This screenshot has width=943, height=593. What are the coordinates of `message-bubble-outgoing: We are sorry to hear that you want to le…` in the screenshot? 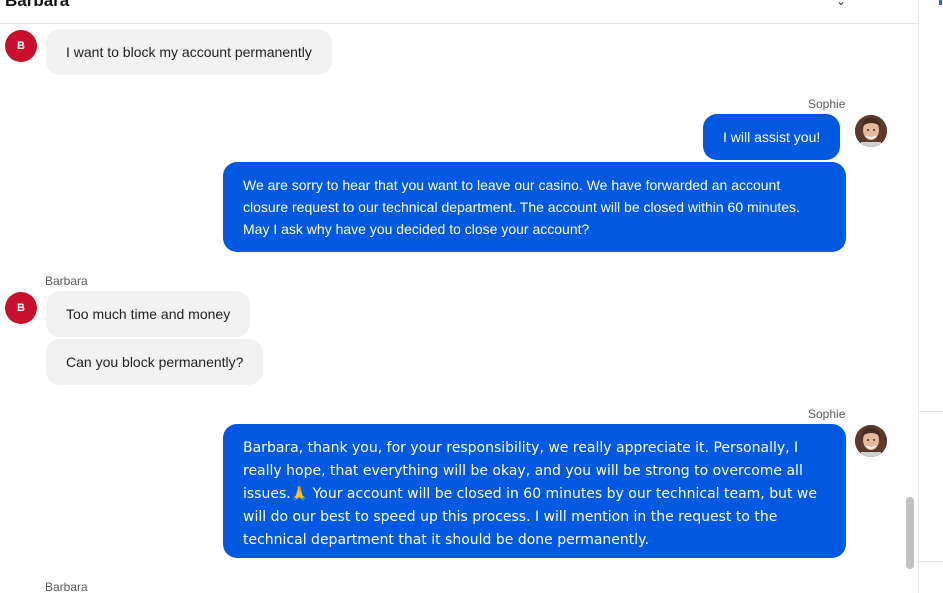 It's located at (534, 207).